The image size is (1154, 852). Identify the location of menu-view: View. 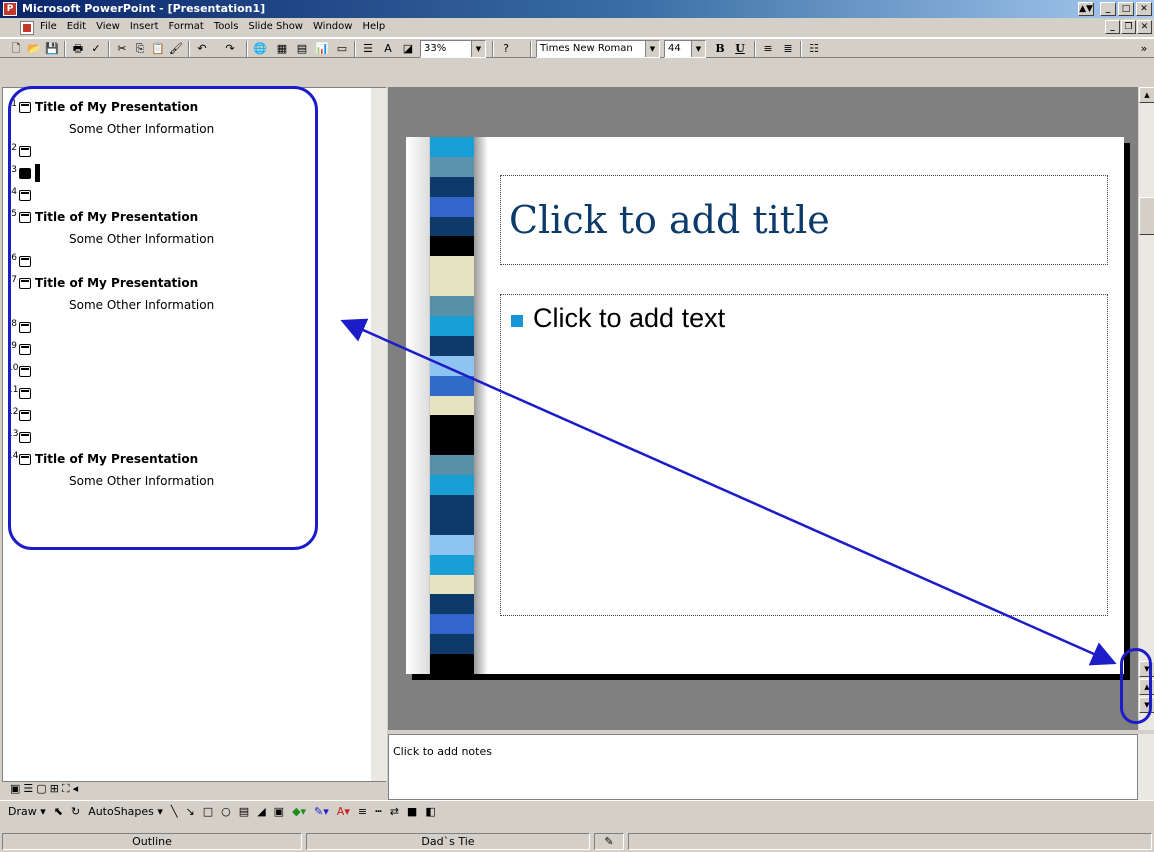
(108, 26).